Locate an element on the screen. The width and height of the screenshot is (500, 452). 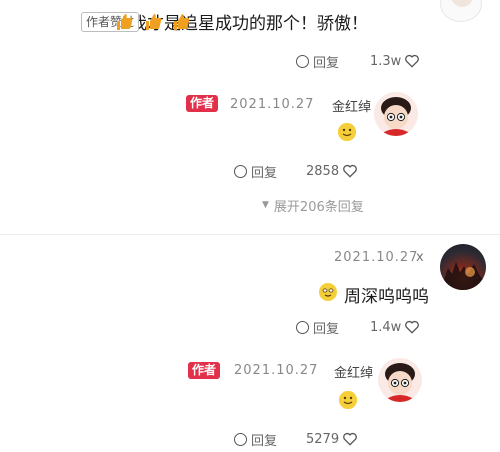
expand-replies-label: 展开206条回复 is located at coordinates (318, 207).